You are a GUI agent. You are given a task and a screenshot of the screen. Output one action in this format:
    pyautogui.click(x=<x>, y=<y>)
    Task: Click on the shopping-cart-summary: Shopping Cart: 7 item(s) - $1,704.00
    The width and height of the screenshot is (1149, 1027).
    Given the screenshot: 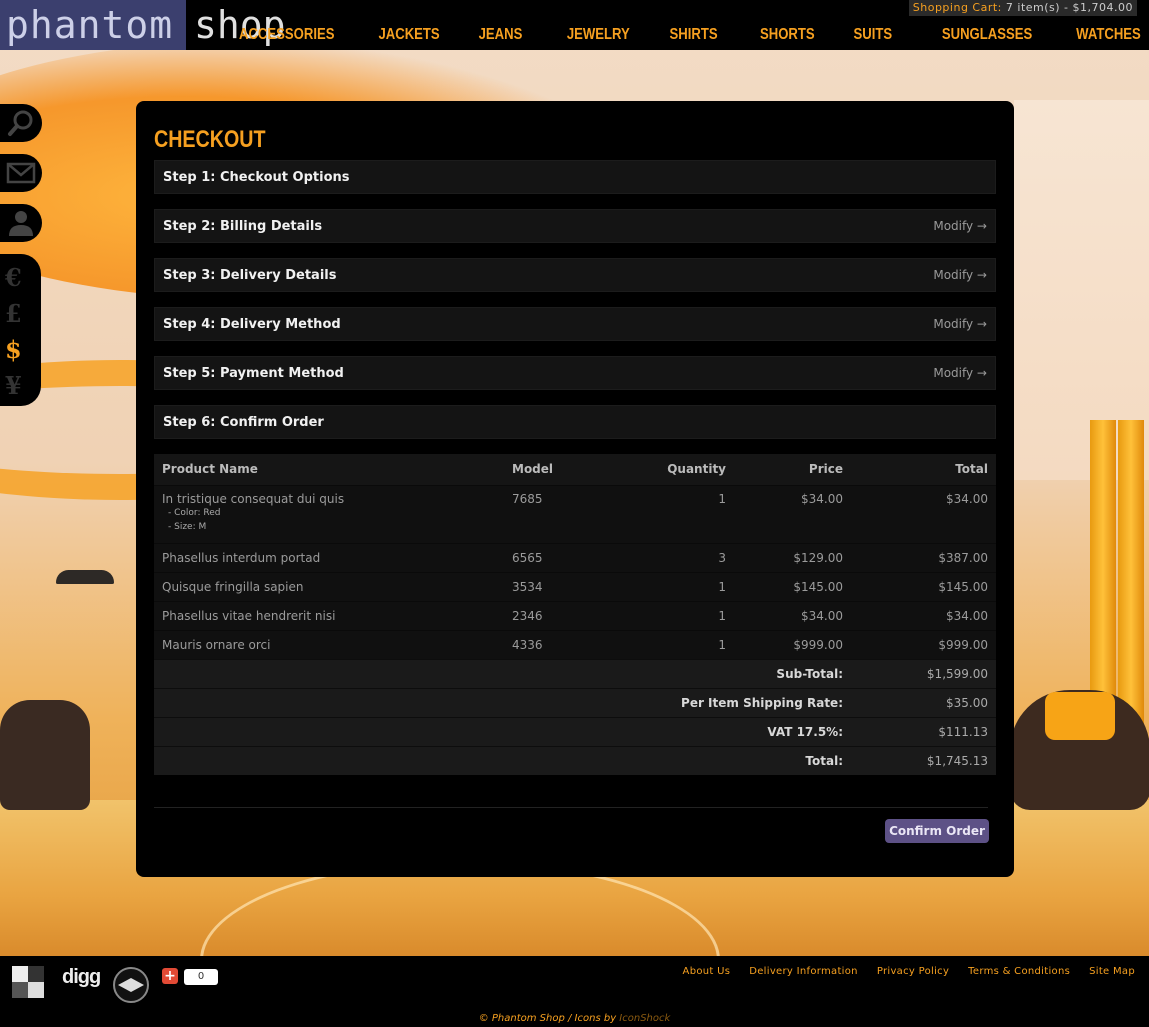 What is the action you would take?
    pyautogui.click(x=1022, y=8)
    